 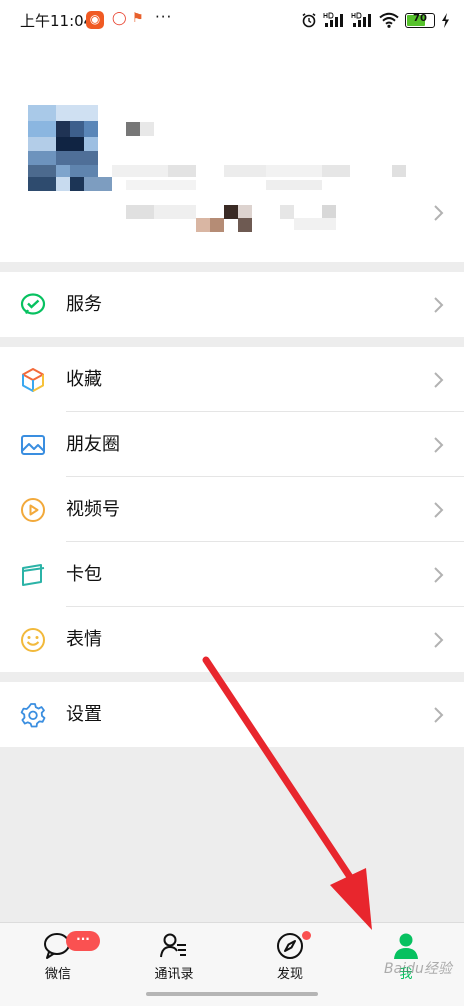 I want to click on tab-label: 发现, so click(x=289, y=974).